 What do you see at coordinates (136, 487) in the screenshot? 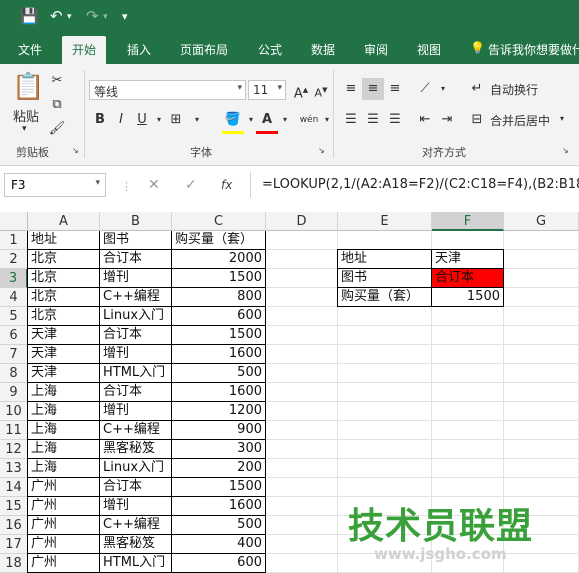
I see `cell-b14: 合订本` at bounding box center [136, 487].